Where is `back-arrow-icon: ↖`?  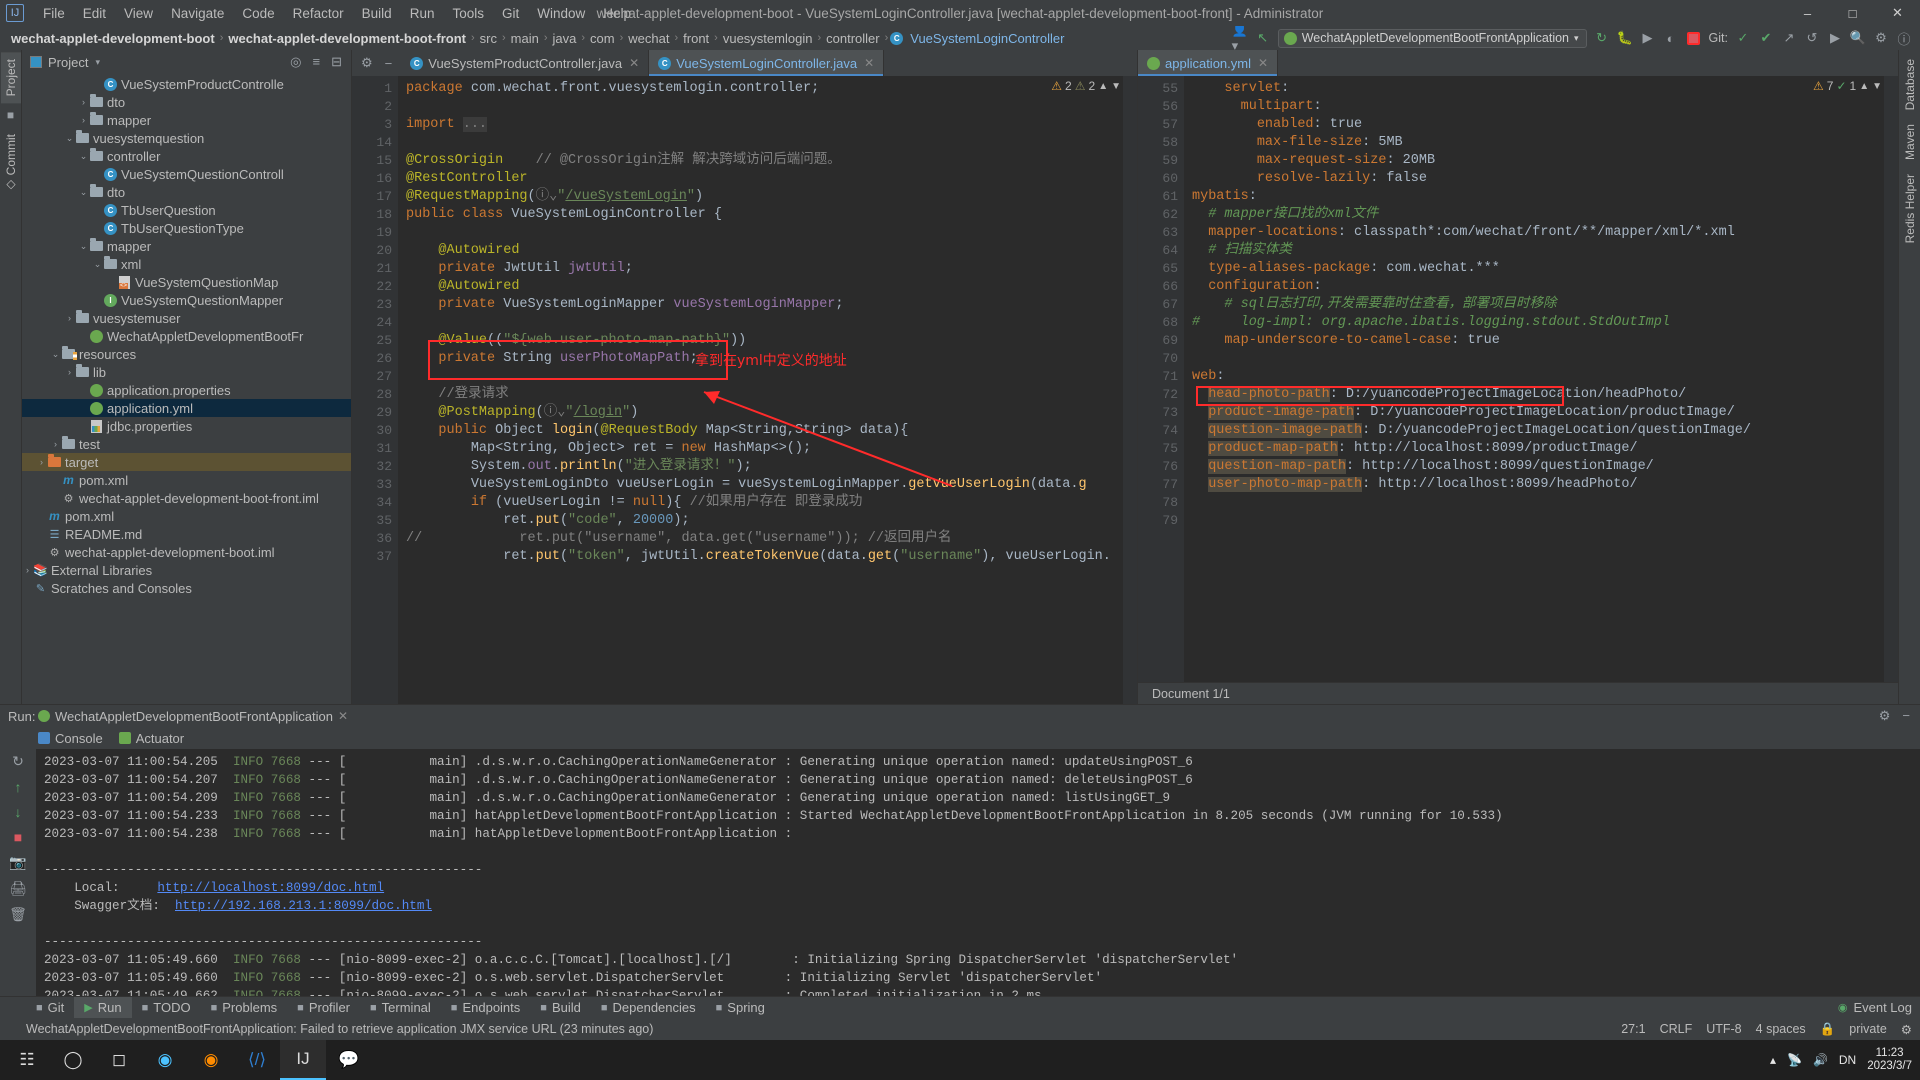 back-arrow-icon: ↖ is located at coordinates (1263, 38).